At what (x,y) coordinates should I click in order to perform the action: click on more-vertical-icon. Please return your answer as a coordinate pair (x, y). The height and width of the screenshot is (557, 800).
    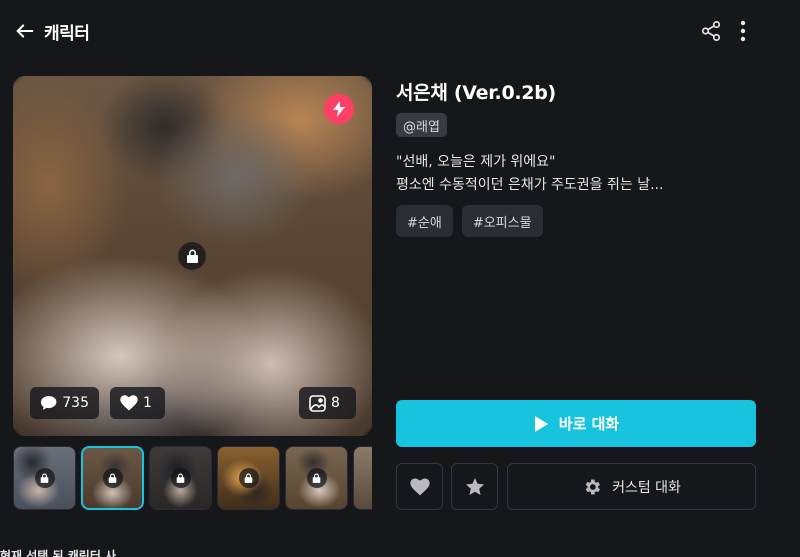
    Looking at the image, I should click on (743, 31).